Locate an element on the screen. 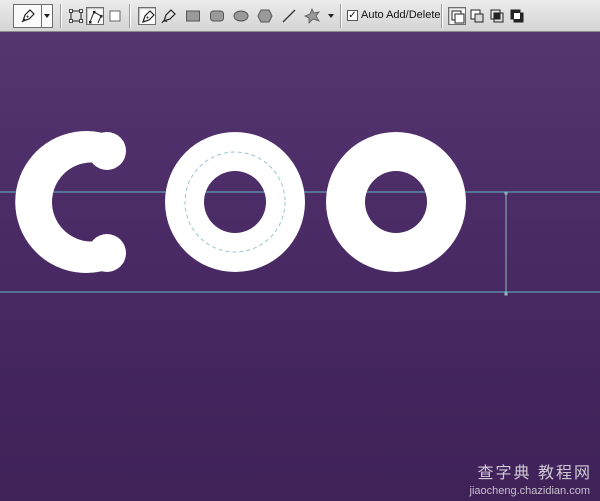  rounded-rectangle-tool-button is located at coordinates (217, 16).